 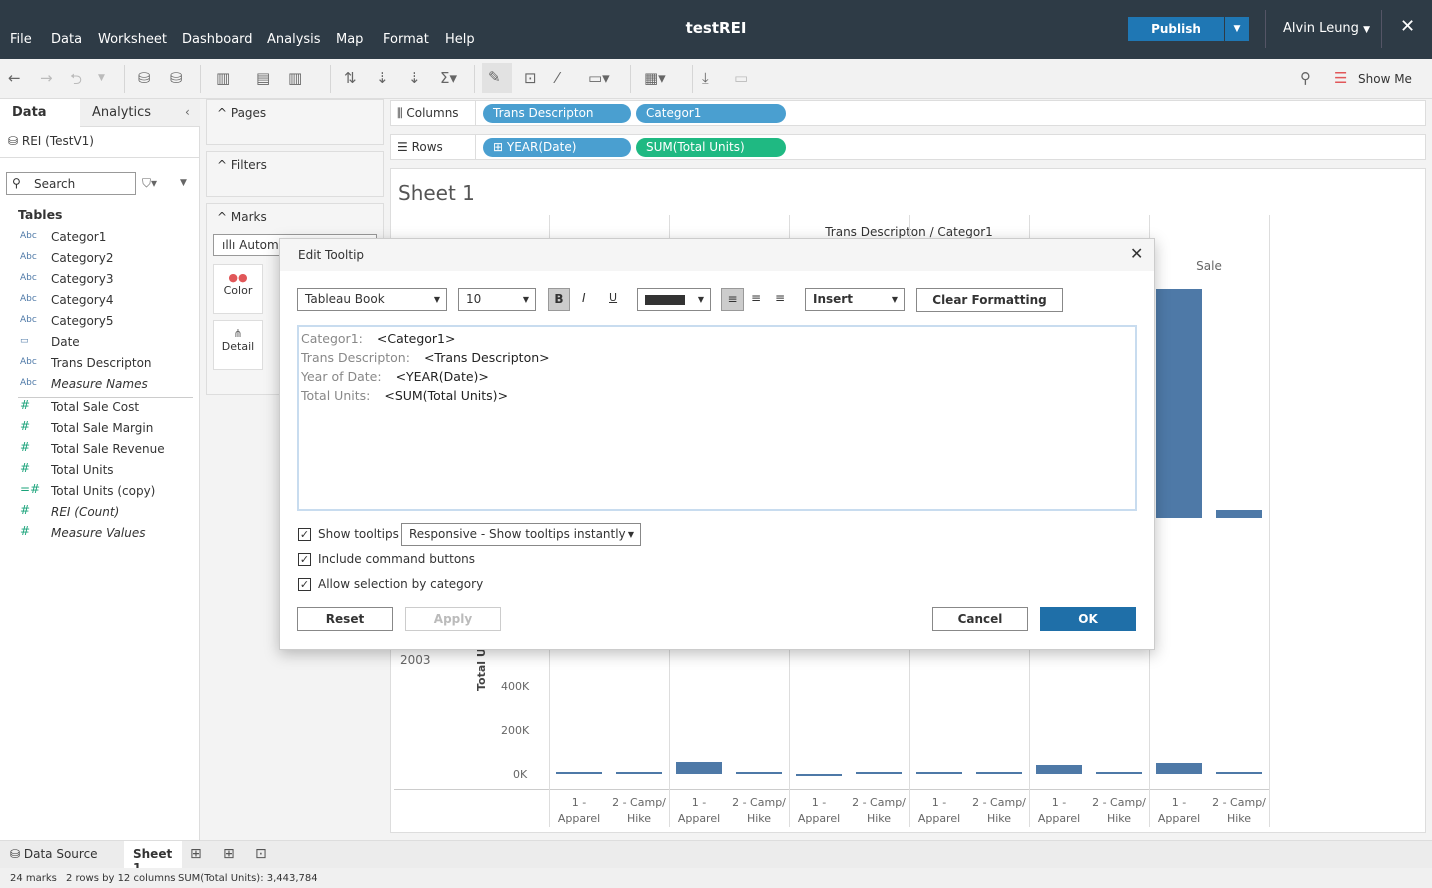 What do you see at coordinates (97, 363) in the screenshot?
I see `field-item: Abc Trans Descripton` at bounding box center [97, 363].